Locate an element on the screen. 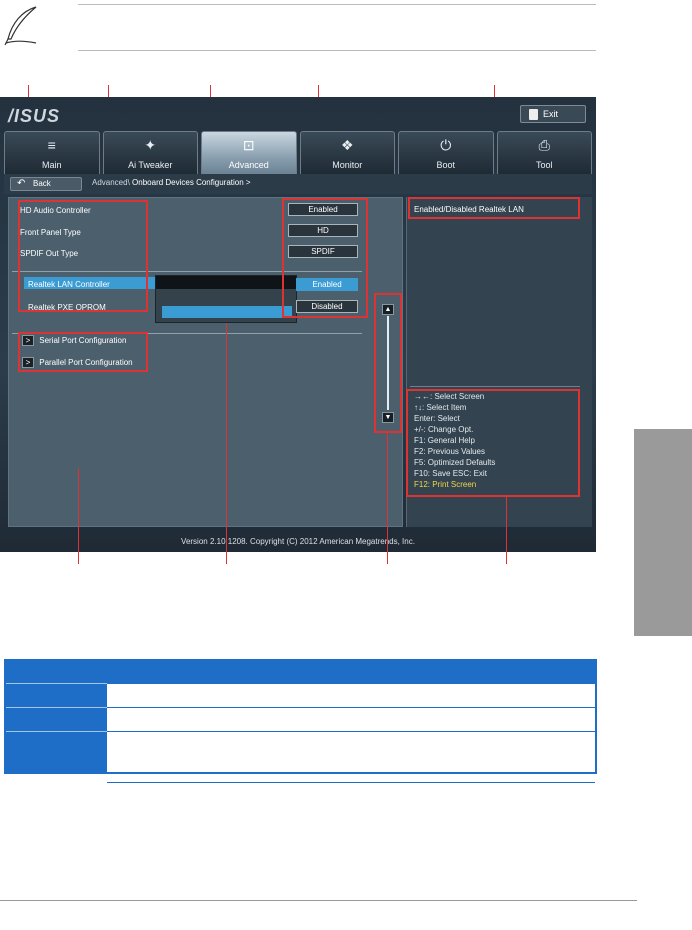 The image size is (692, 930). exit-icon is located at coordinates (533, 114).